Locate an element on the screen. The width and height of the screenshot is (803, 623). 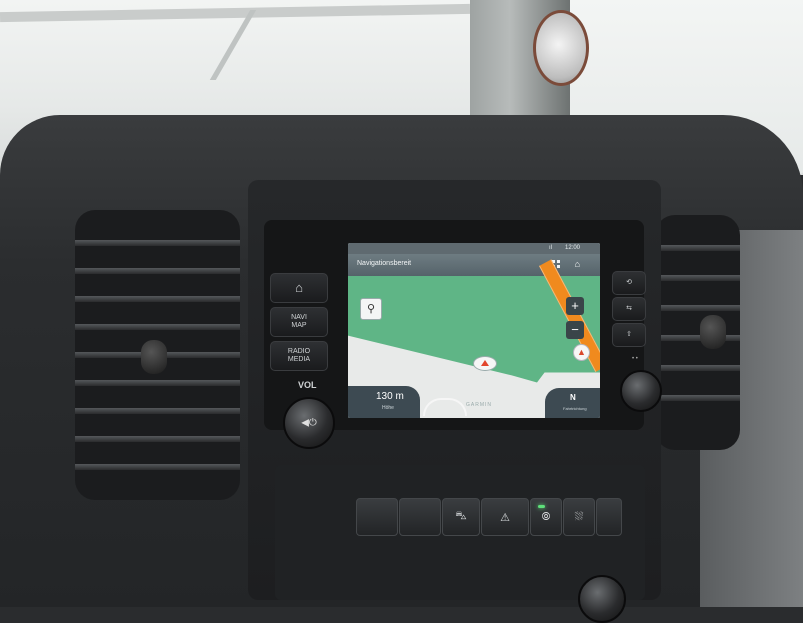
volume-knob: ◀⏻ is located at coordinates (309, 423).